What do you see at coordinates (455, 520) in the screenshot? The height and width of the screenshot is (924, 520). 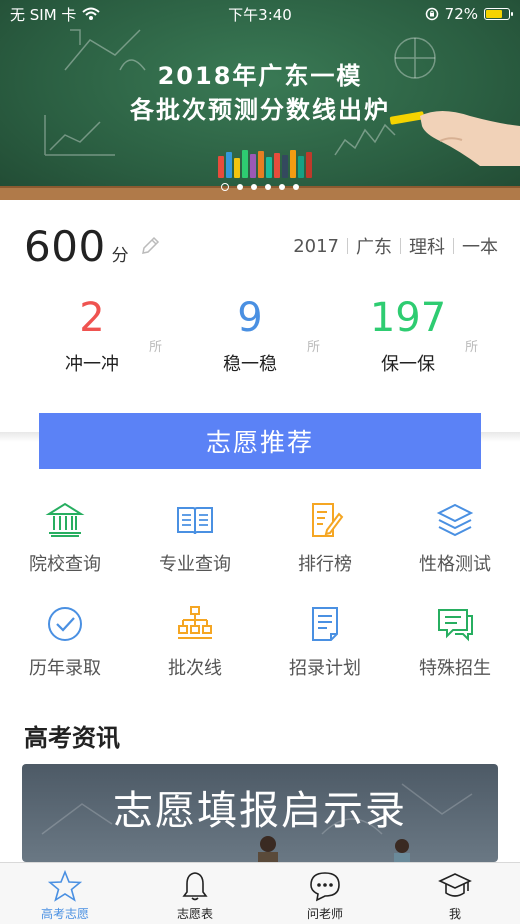 I see `layers-icon` at bounding box center [455, 520].